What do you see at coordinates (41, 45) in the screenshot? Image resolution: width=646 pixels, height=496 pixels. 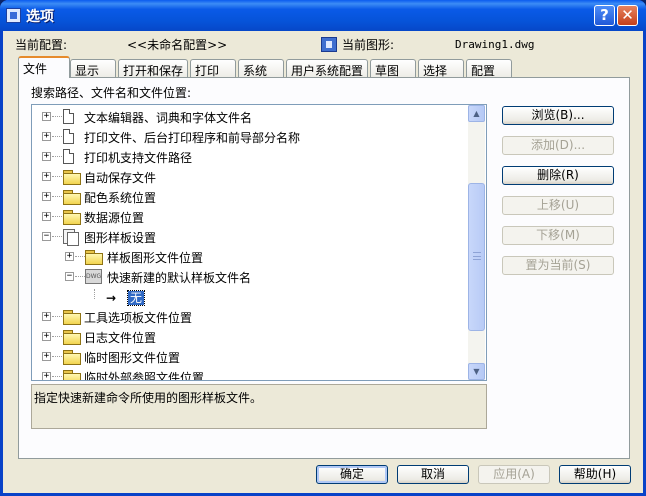 I see `current-profile-label: 当前配置:` at bounding box center [41, 45].